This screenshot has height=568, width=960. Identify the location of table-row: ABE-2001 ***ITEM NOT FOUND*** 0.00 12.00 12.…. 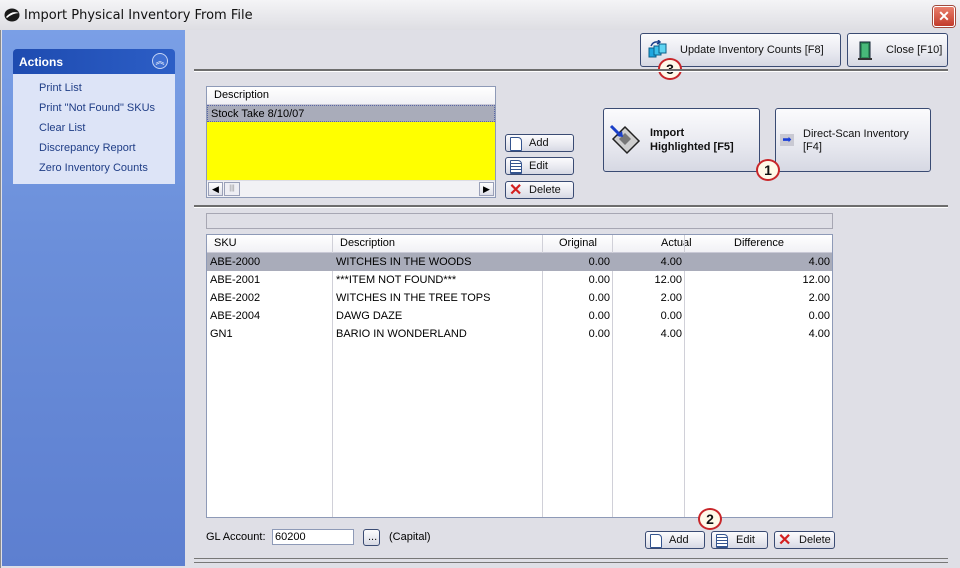
(519, 280).